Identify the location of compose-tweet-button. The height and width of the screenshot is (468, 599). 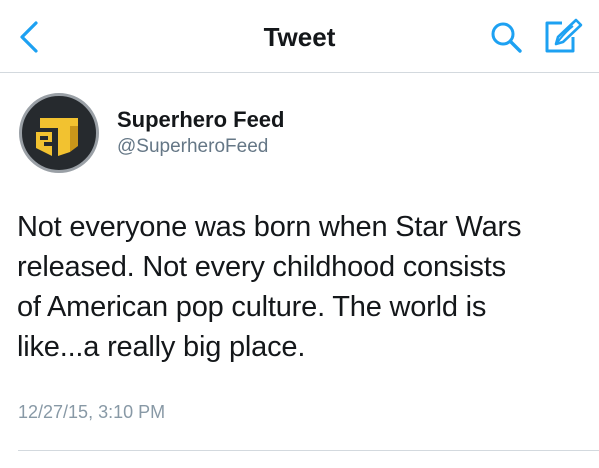
(563, 36).